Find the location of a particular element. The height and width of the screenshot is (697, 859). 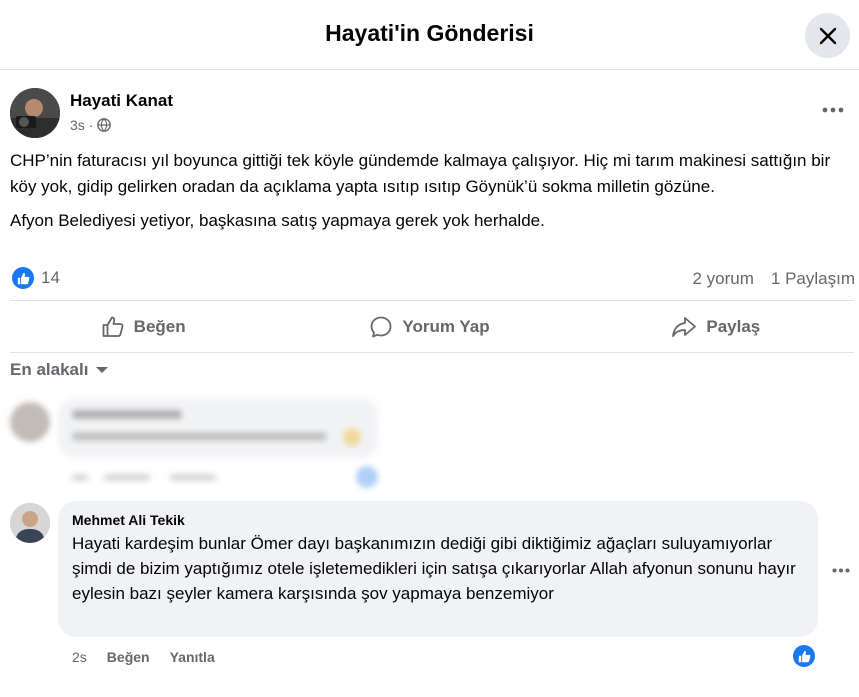

share-icon is located at coordinates (684, 327).